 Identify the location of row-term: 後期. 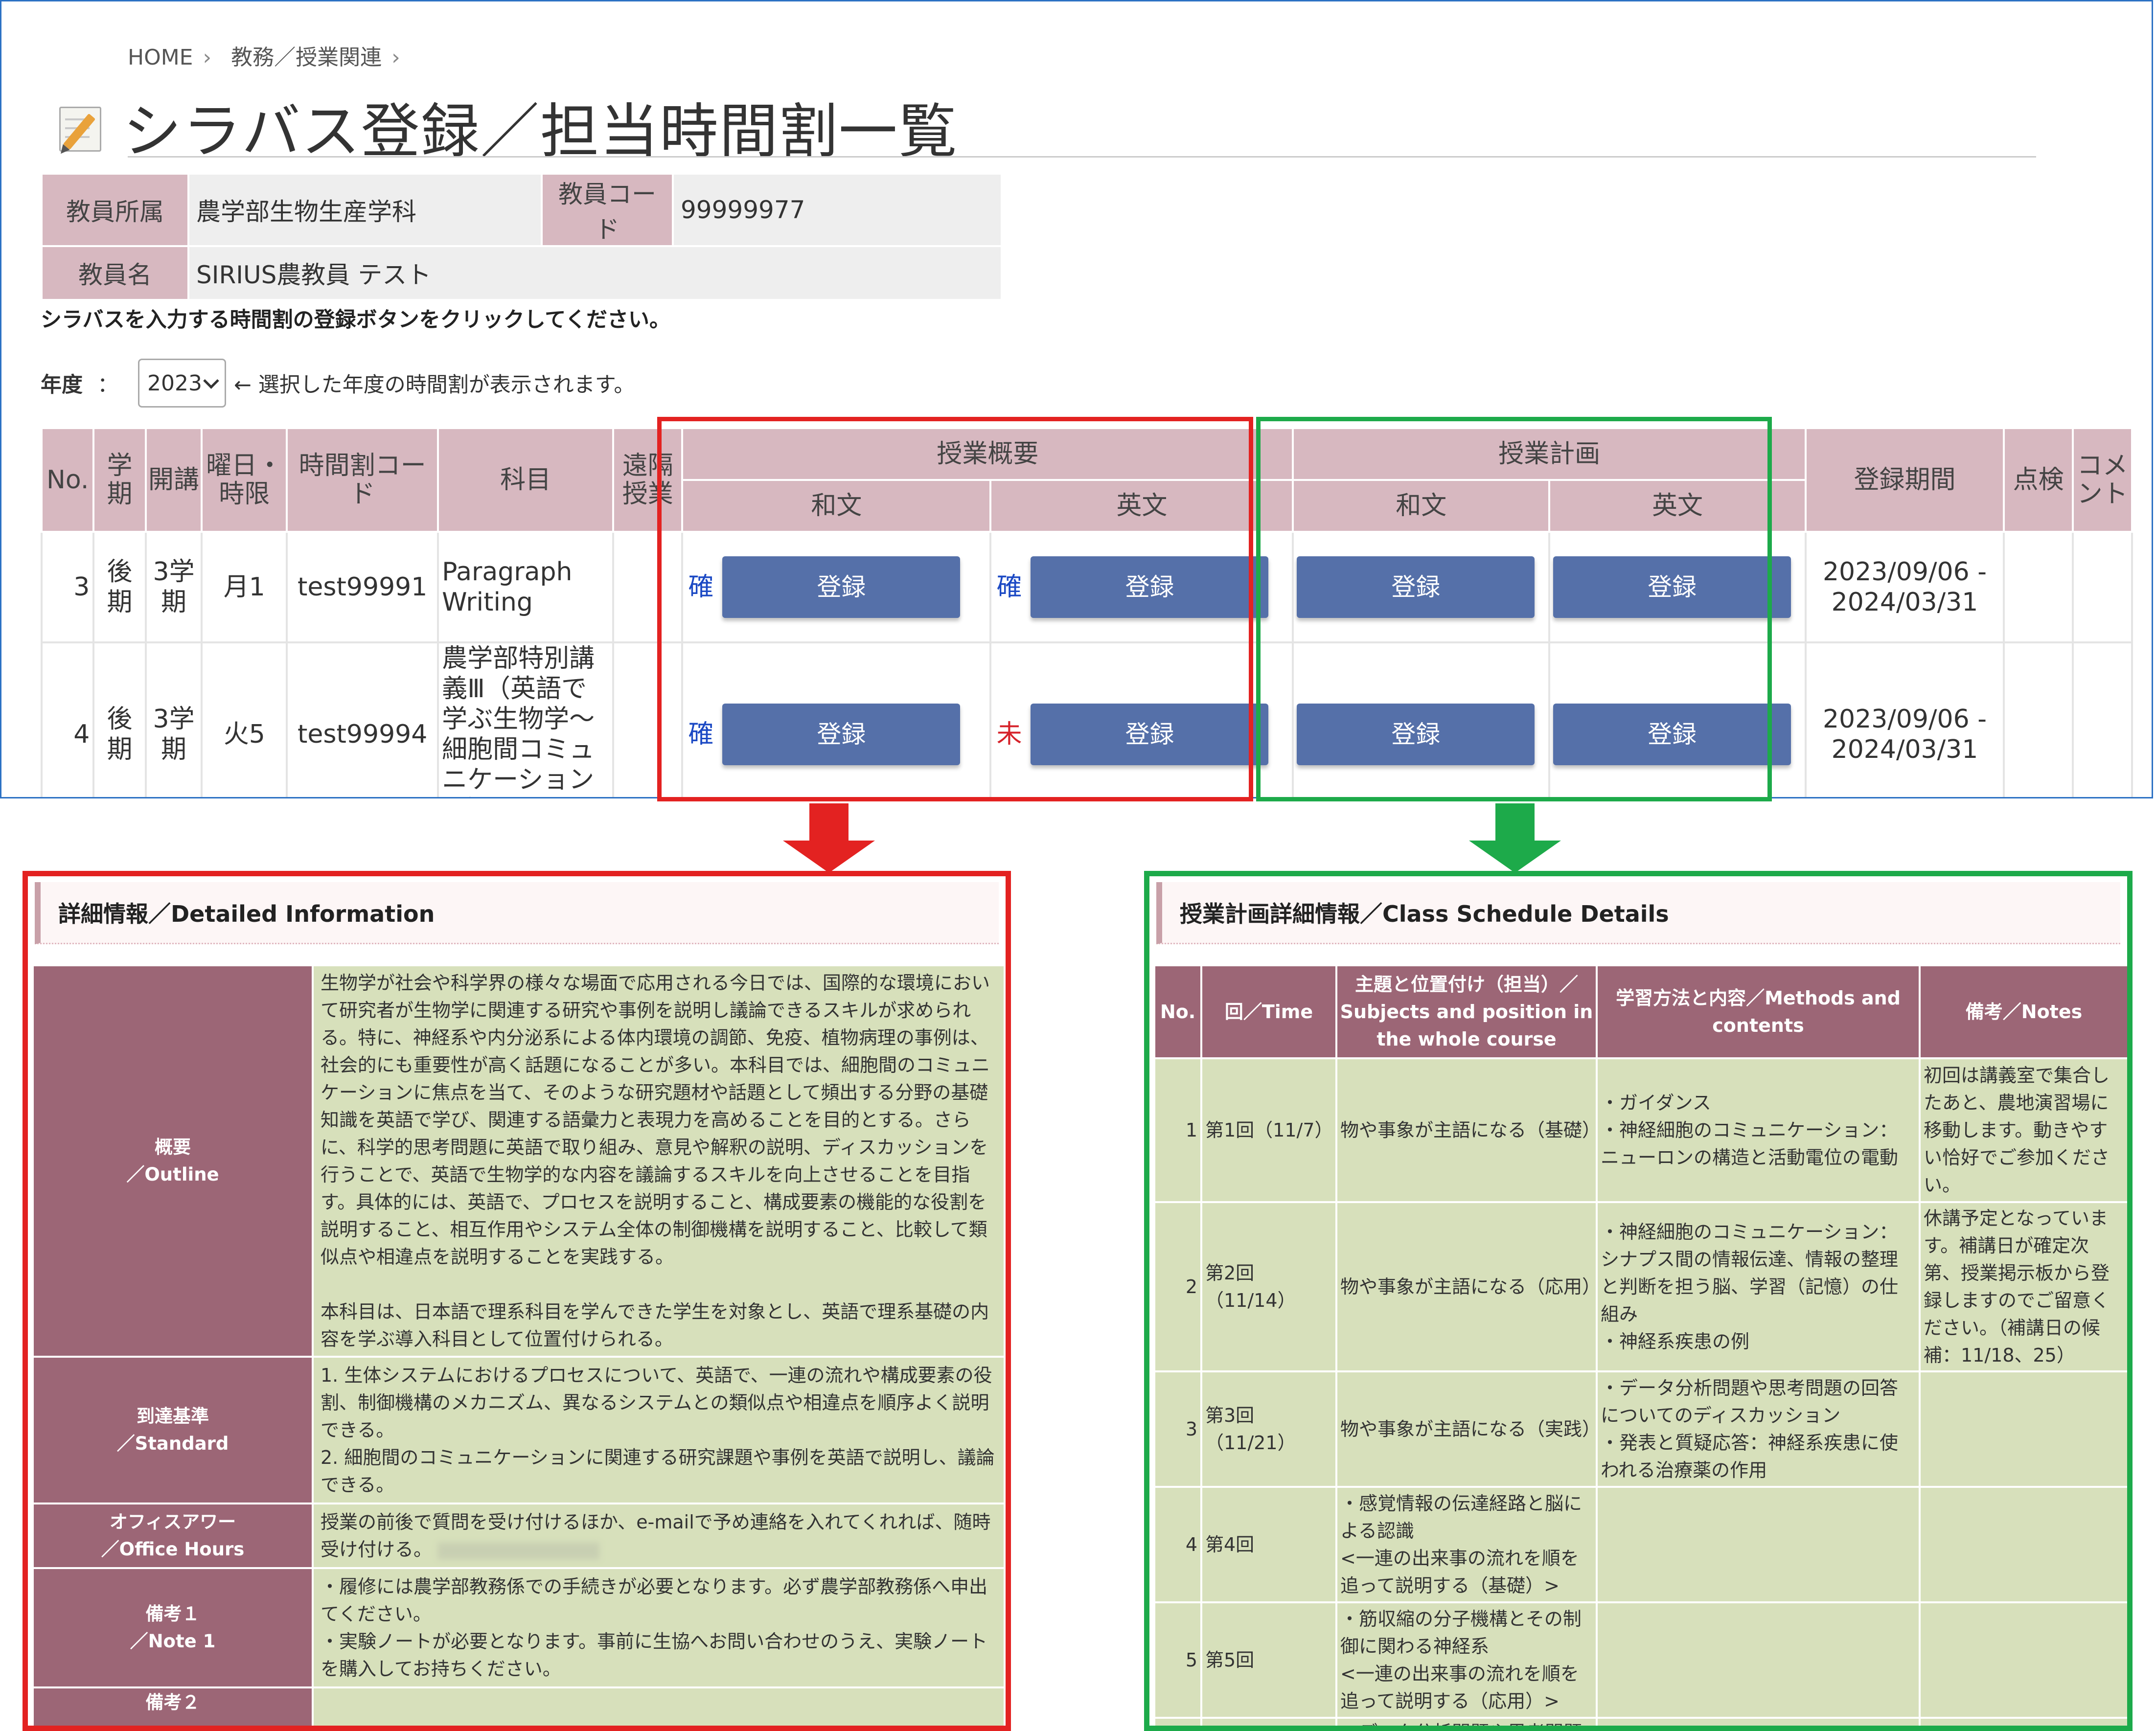
(119, 719).